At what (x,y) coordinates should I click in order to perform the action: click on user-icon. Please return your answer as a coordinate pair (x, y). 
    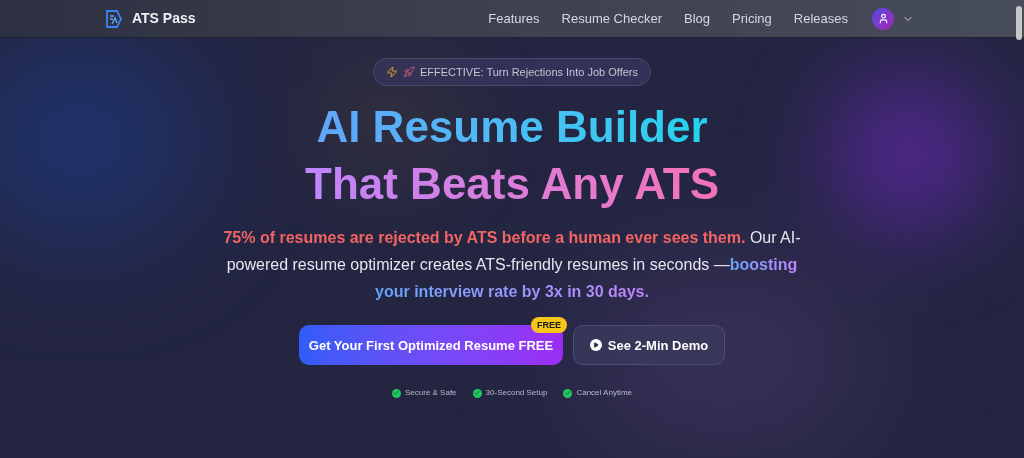
    Looking at the image, I should click on (883, 18).